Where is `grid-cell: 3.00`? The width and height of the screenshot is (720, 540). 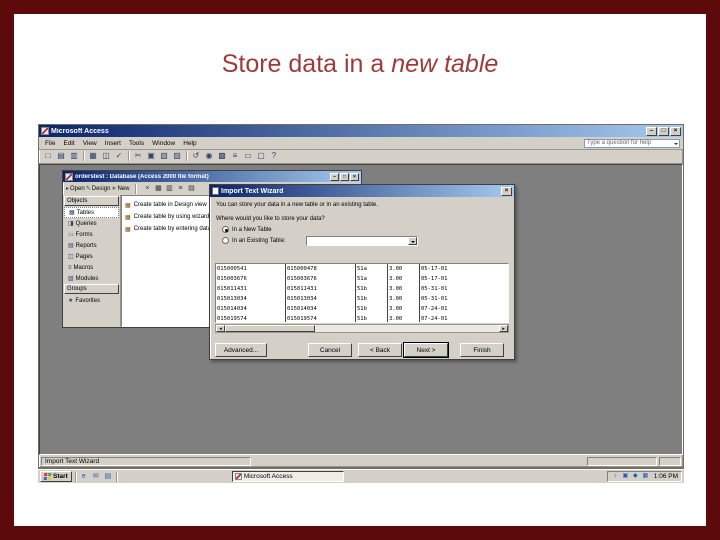 grid-cell: 3.00 is located at coordinates (404, 299).